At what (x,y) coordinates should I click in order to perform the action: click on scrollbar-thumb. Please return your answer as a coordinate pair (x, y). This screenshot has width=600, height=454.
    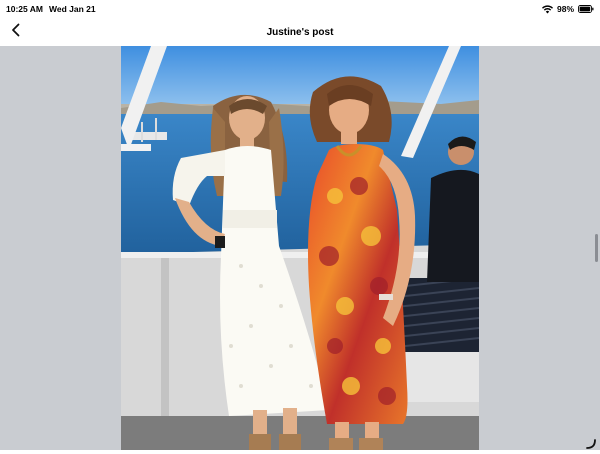
    Looking at the image, I should click on (596, 248).